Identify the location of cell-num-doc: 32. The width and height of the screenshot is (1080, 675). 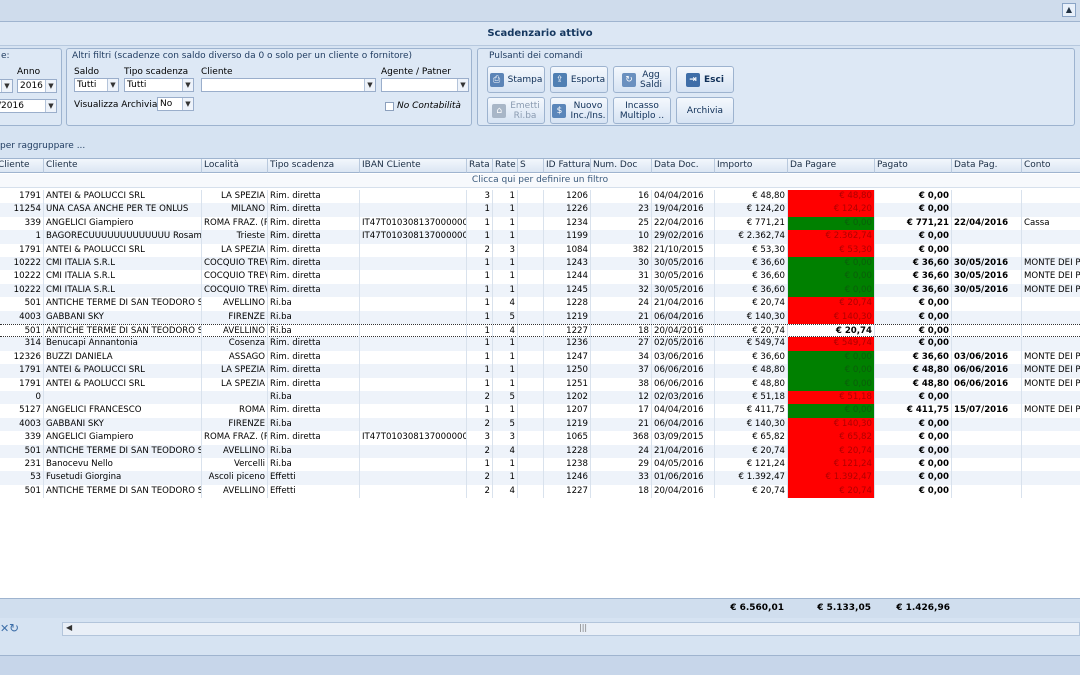
(621, 290).